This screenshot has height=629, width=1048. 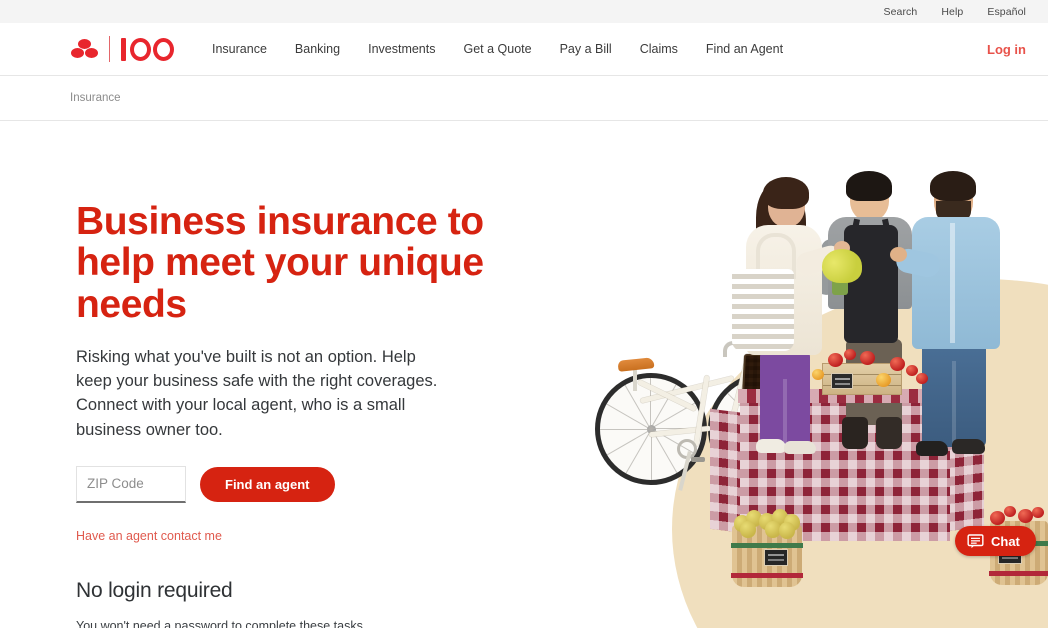 I want to click on vendor-apron, so click(x=871, y=284).